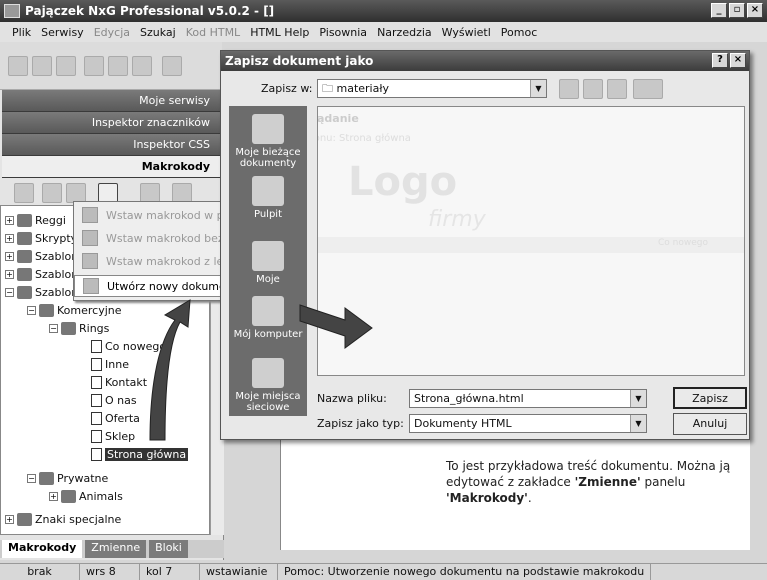  I want to click on right-arrow-icon, so click(336, 326).